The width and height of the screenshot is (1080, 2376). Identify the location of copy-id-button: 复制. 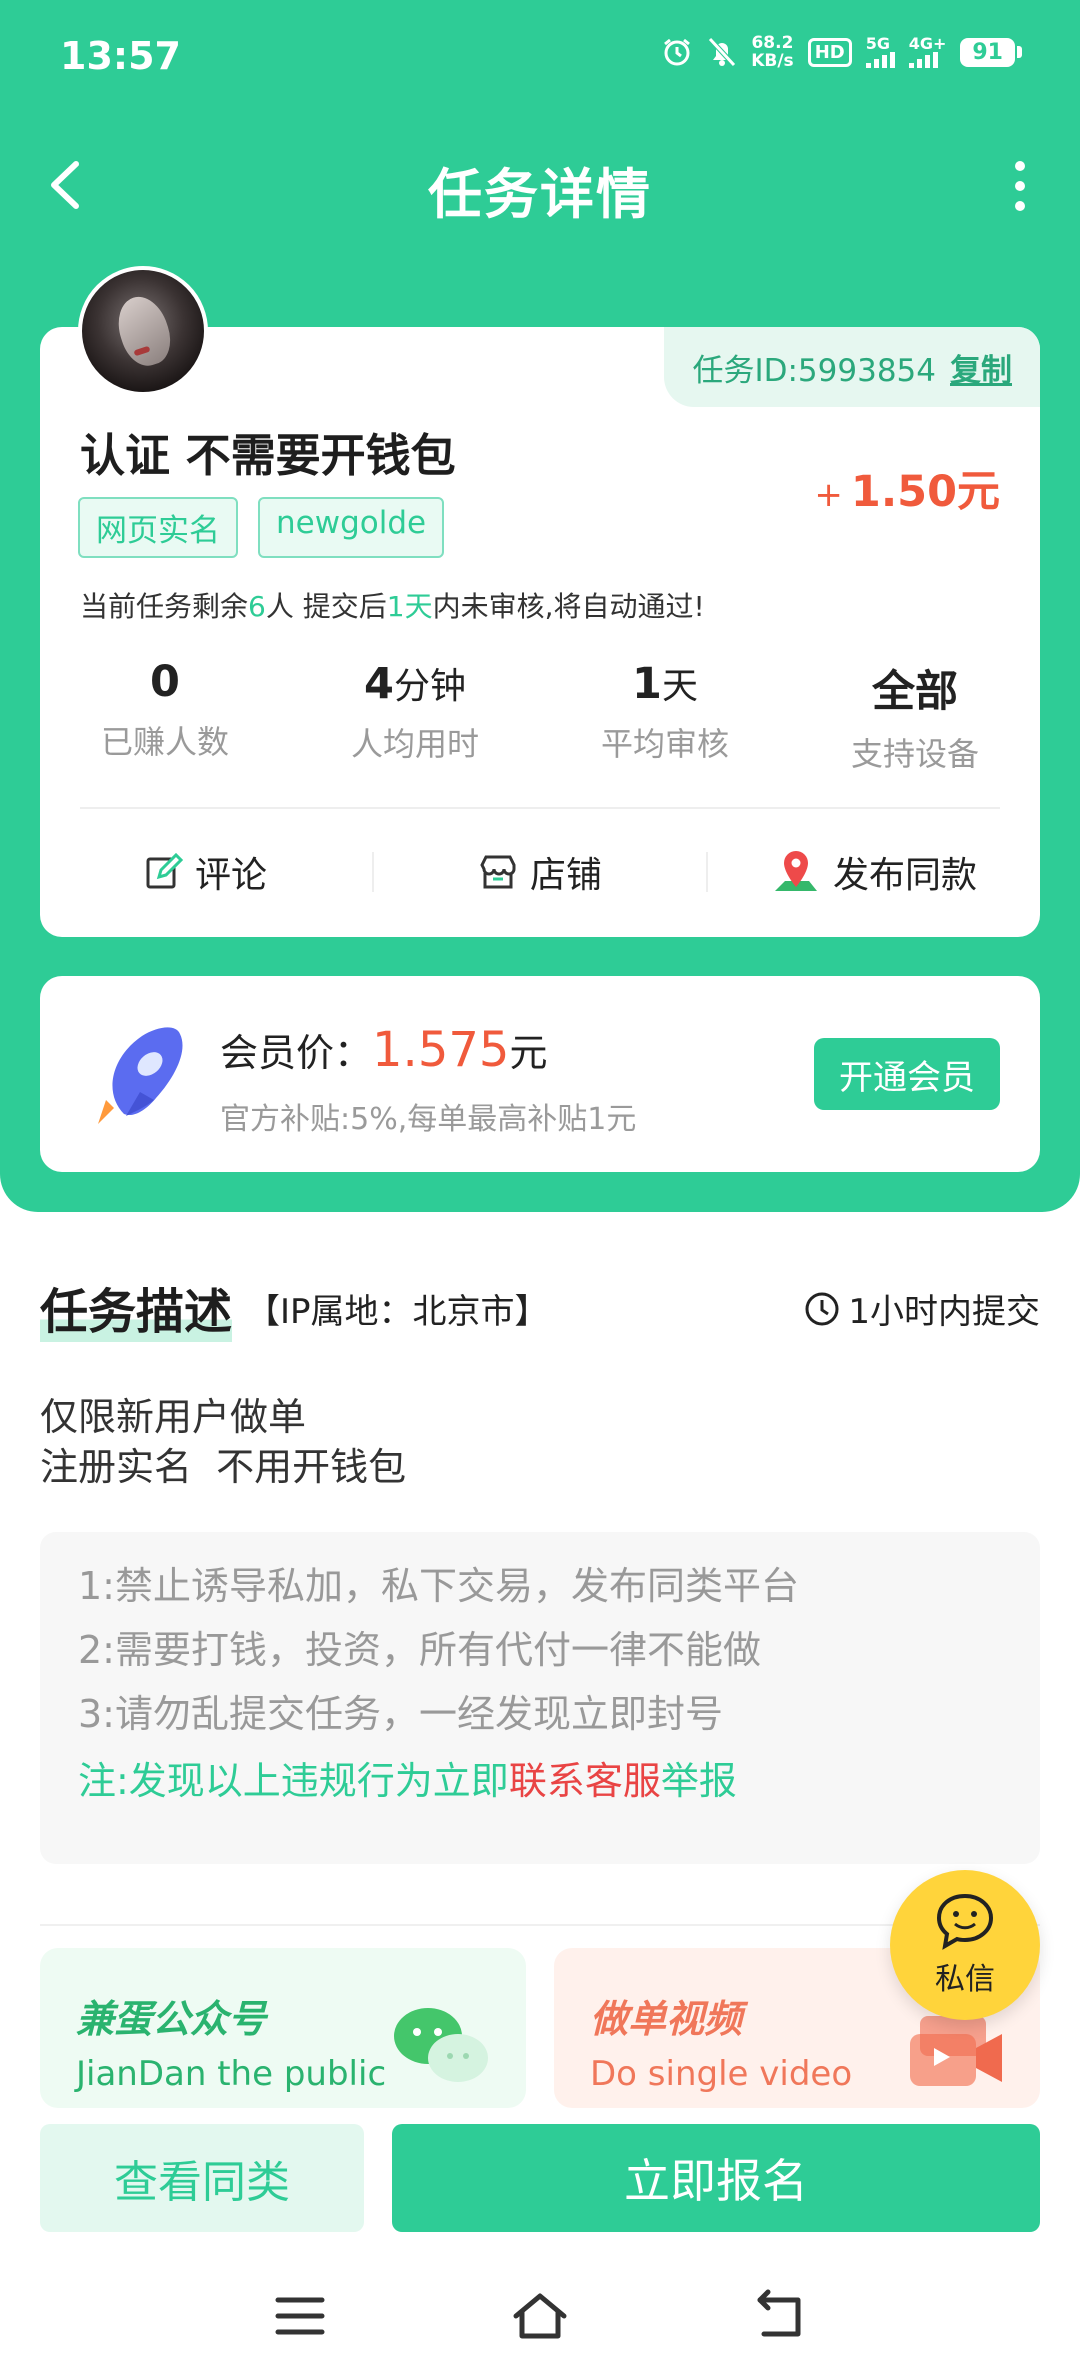
(981, 367).